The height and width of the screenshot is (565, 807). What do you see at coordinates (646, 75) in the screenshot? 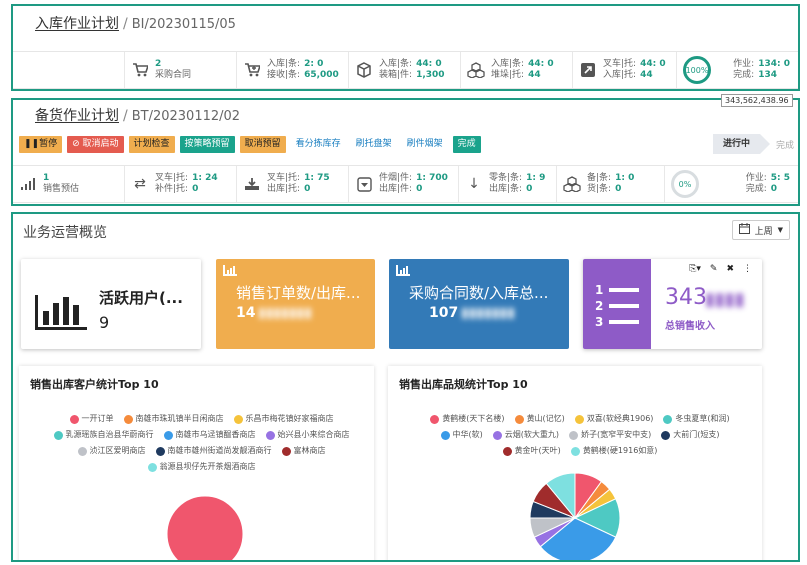
I see `stat-value: 44` at bounding box center [646, 75].